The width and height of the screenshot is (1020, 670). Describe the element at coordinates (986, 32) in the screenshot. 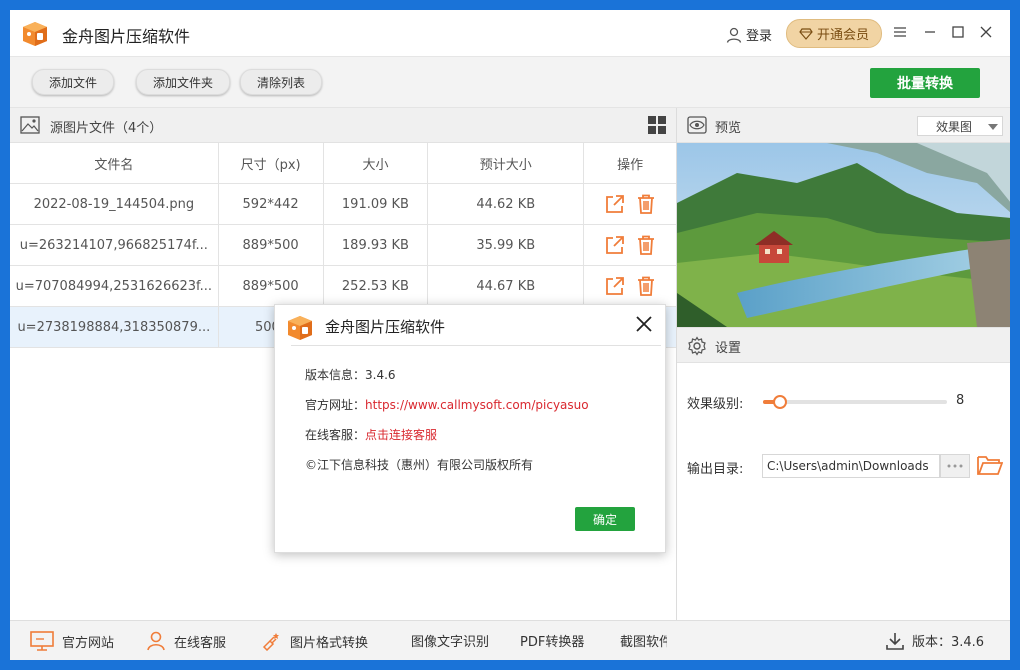

I see `close-button` at that location.